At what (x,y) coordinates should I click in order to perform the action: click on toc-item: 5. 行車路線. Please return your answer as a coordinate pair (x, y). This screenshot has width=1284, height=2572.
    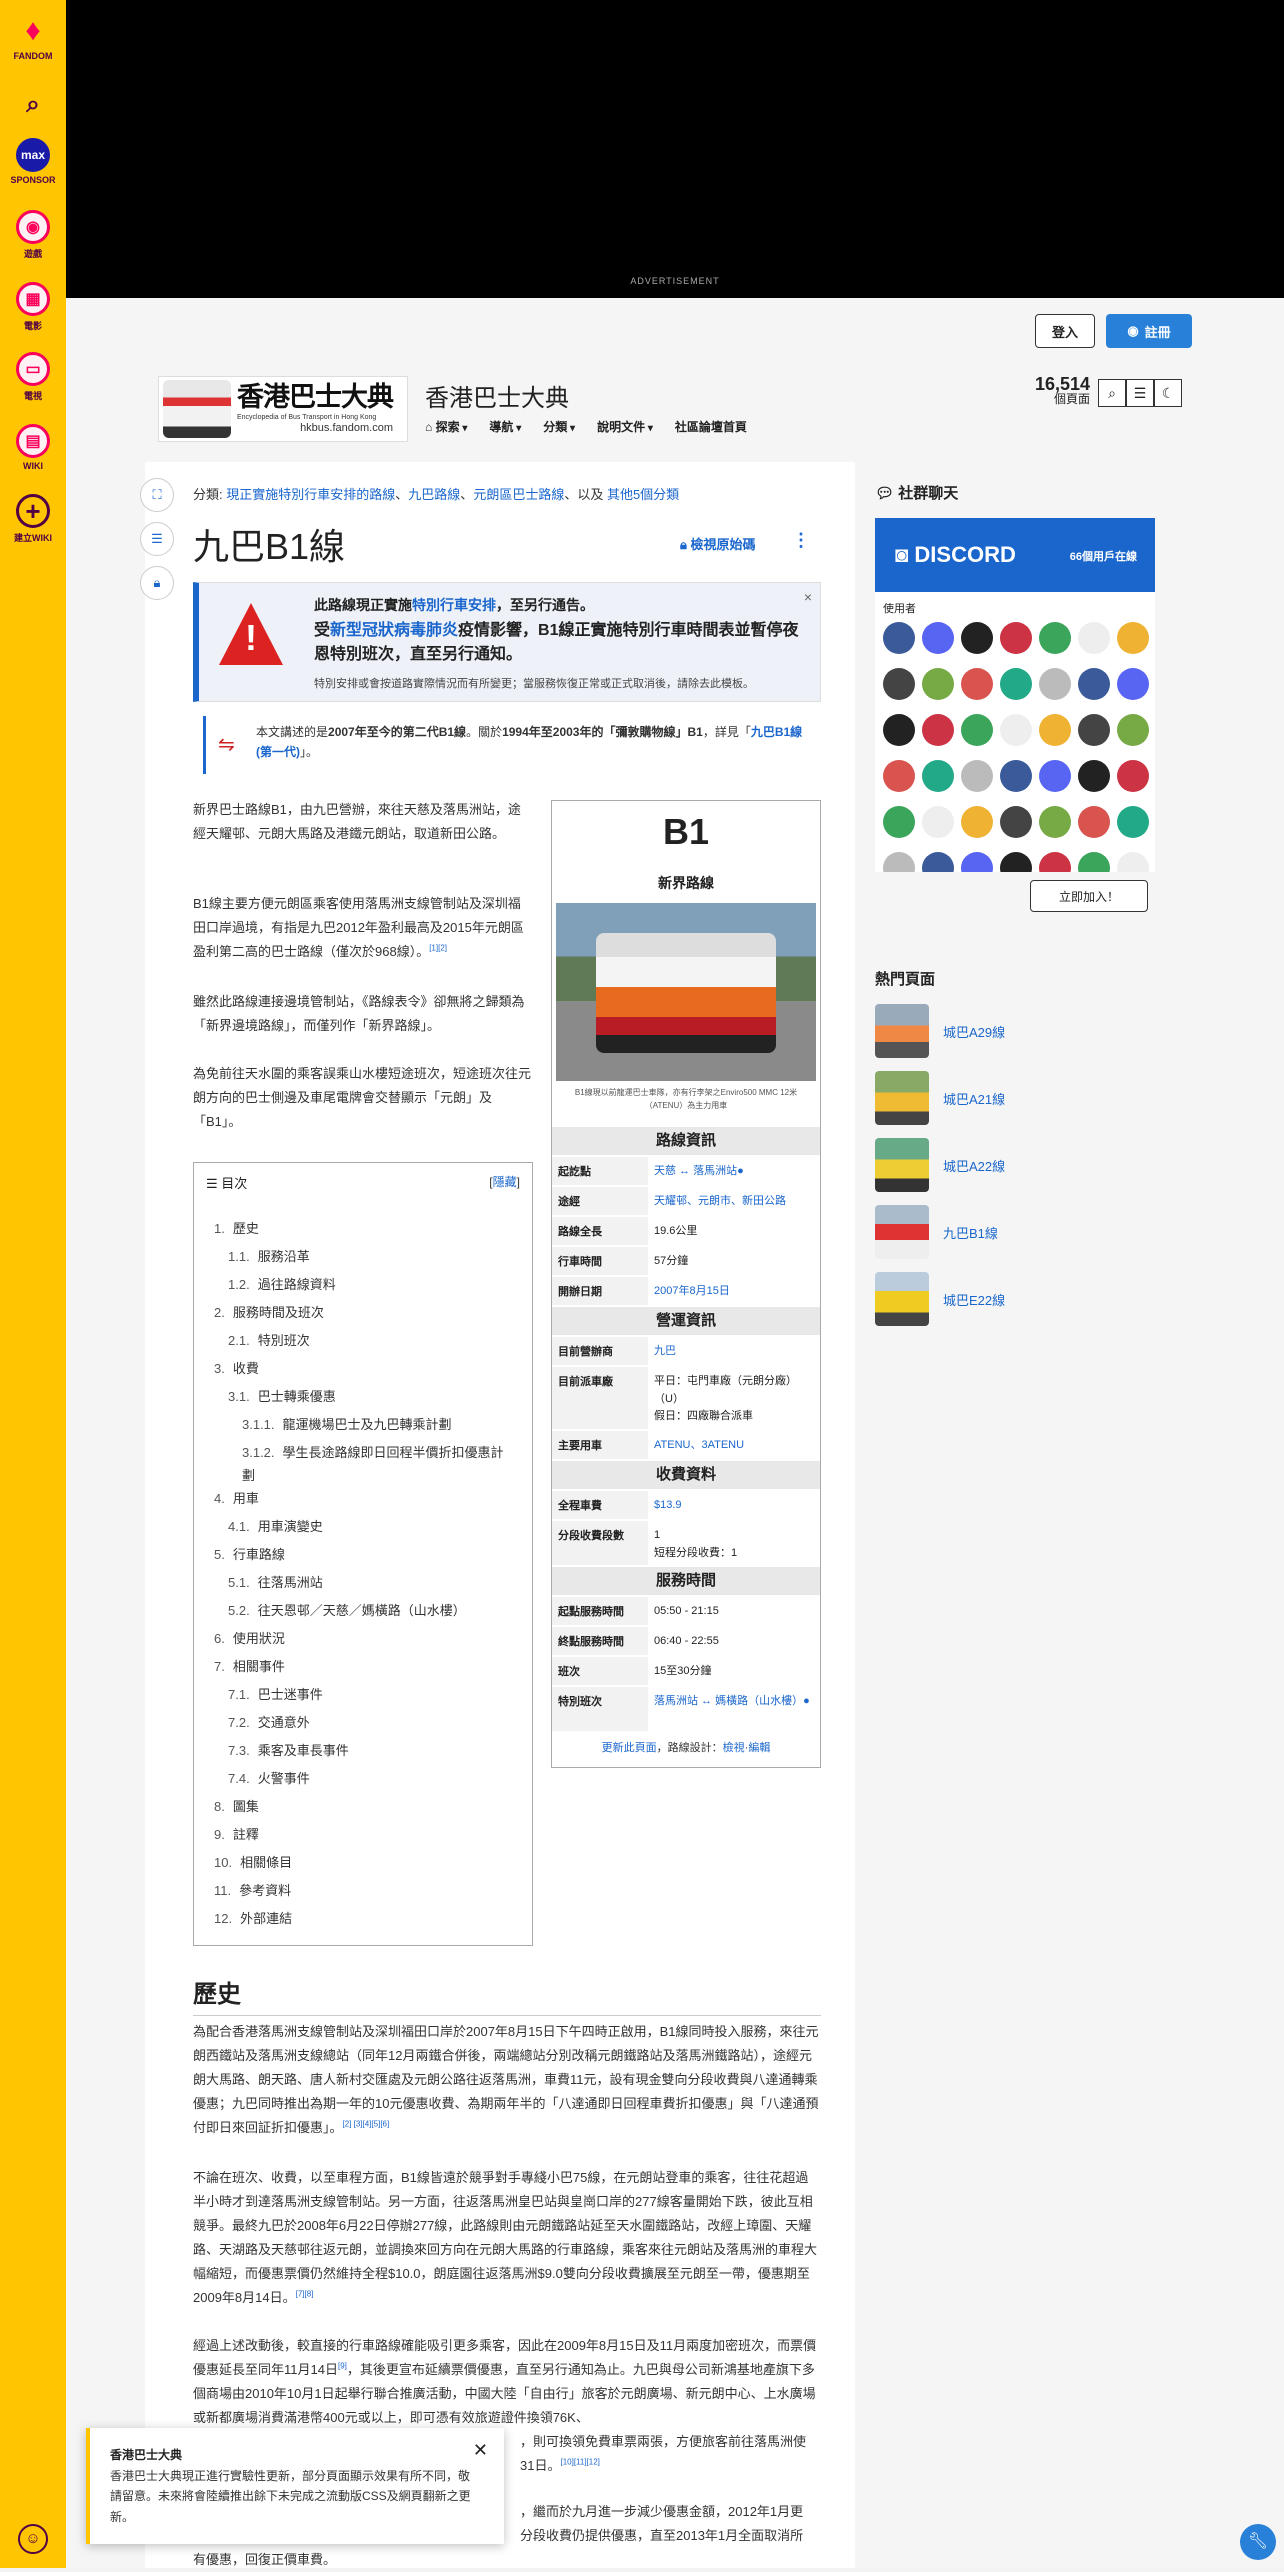
    Looking at the image, I should click on (364, 1554).